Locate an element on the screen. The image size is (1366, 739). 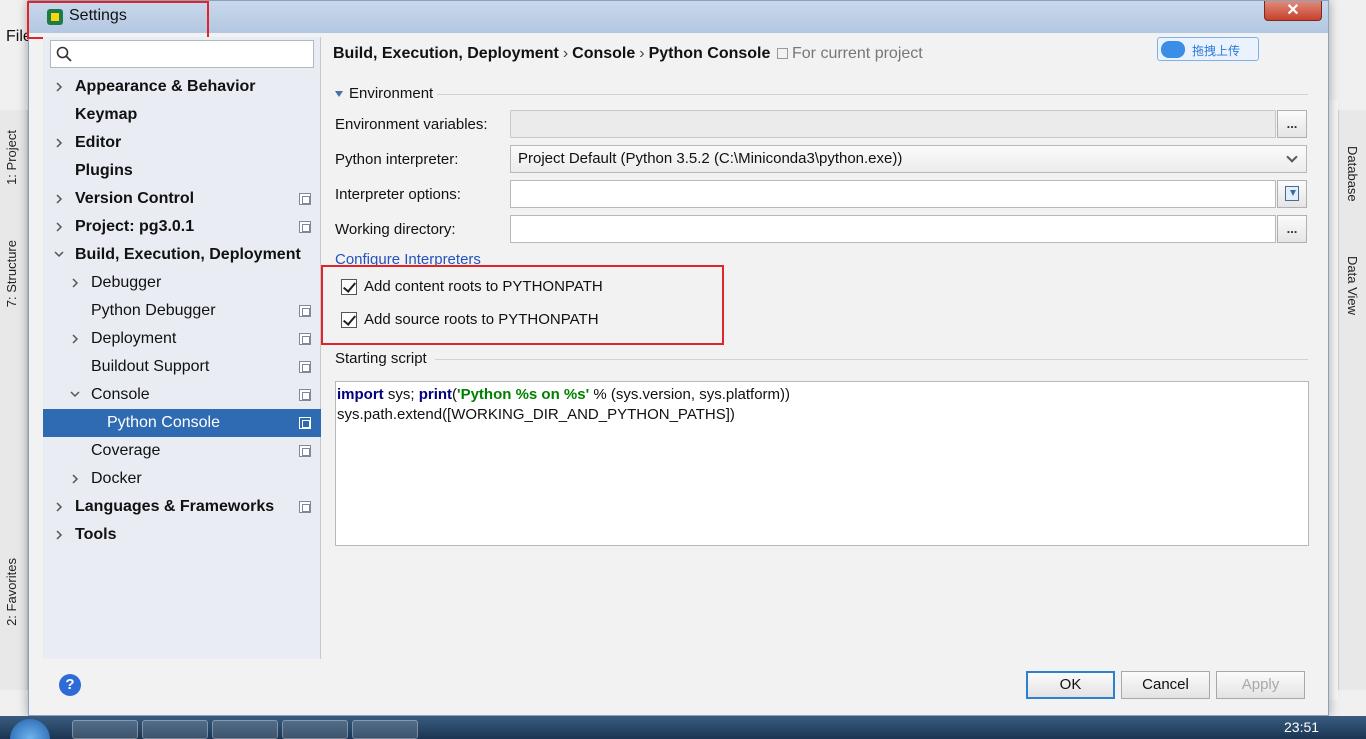
working-directory-label: Working directory: is located at coordinates (395, 229).